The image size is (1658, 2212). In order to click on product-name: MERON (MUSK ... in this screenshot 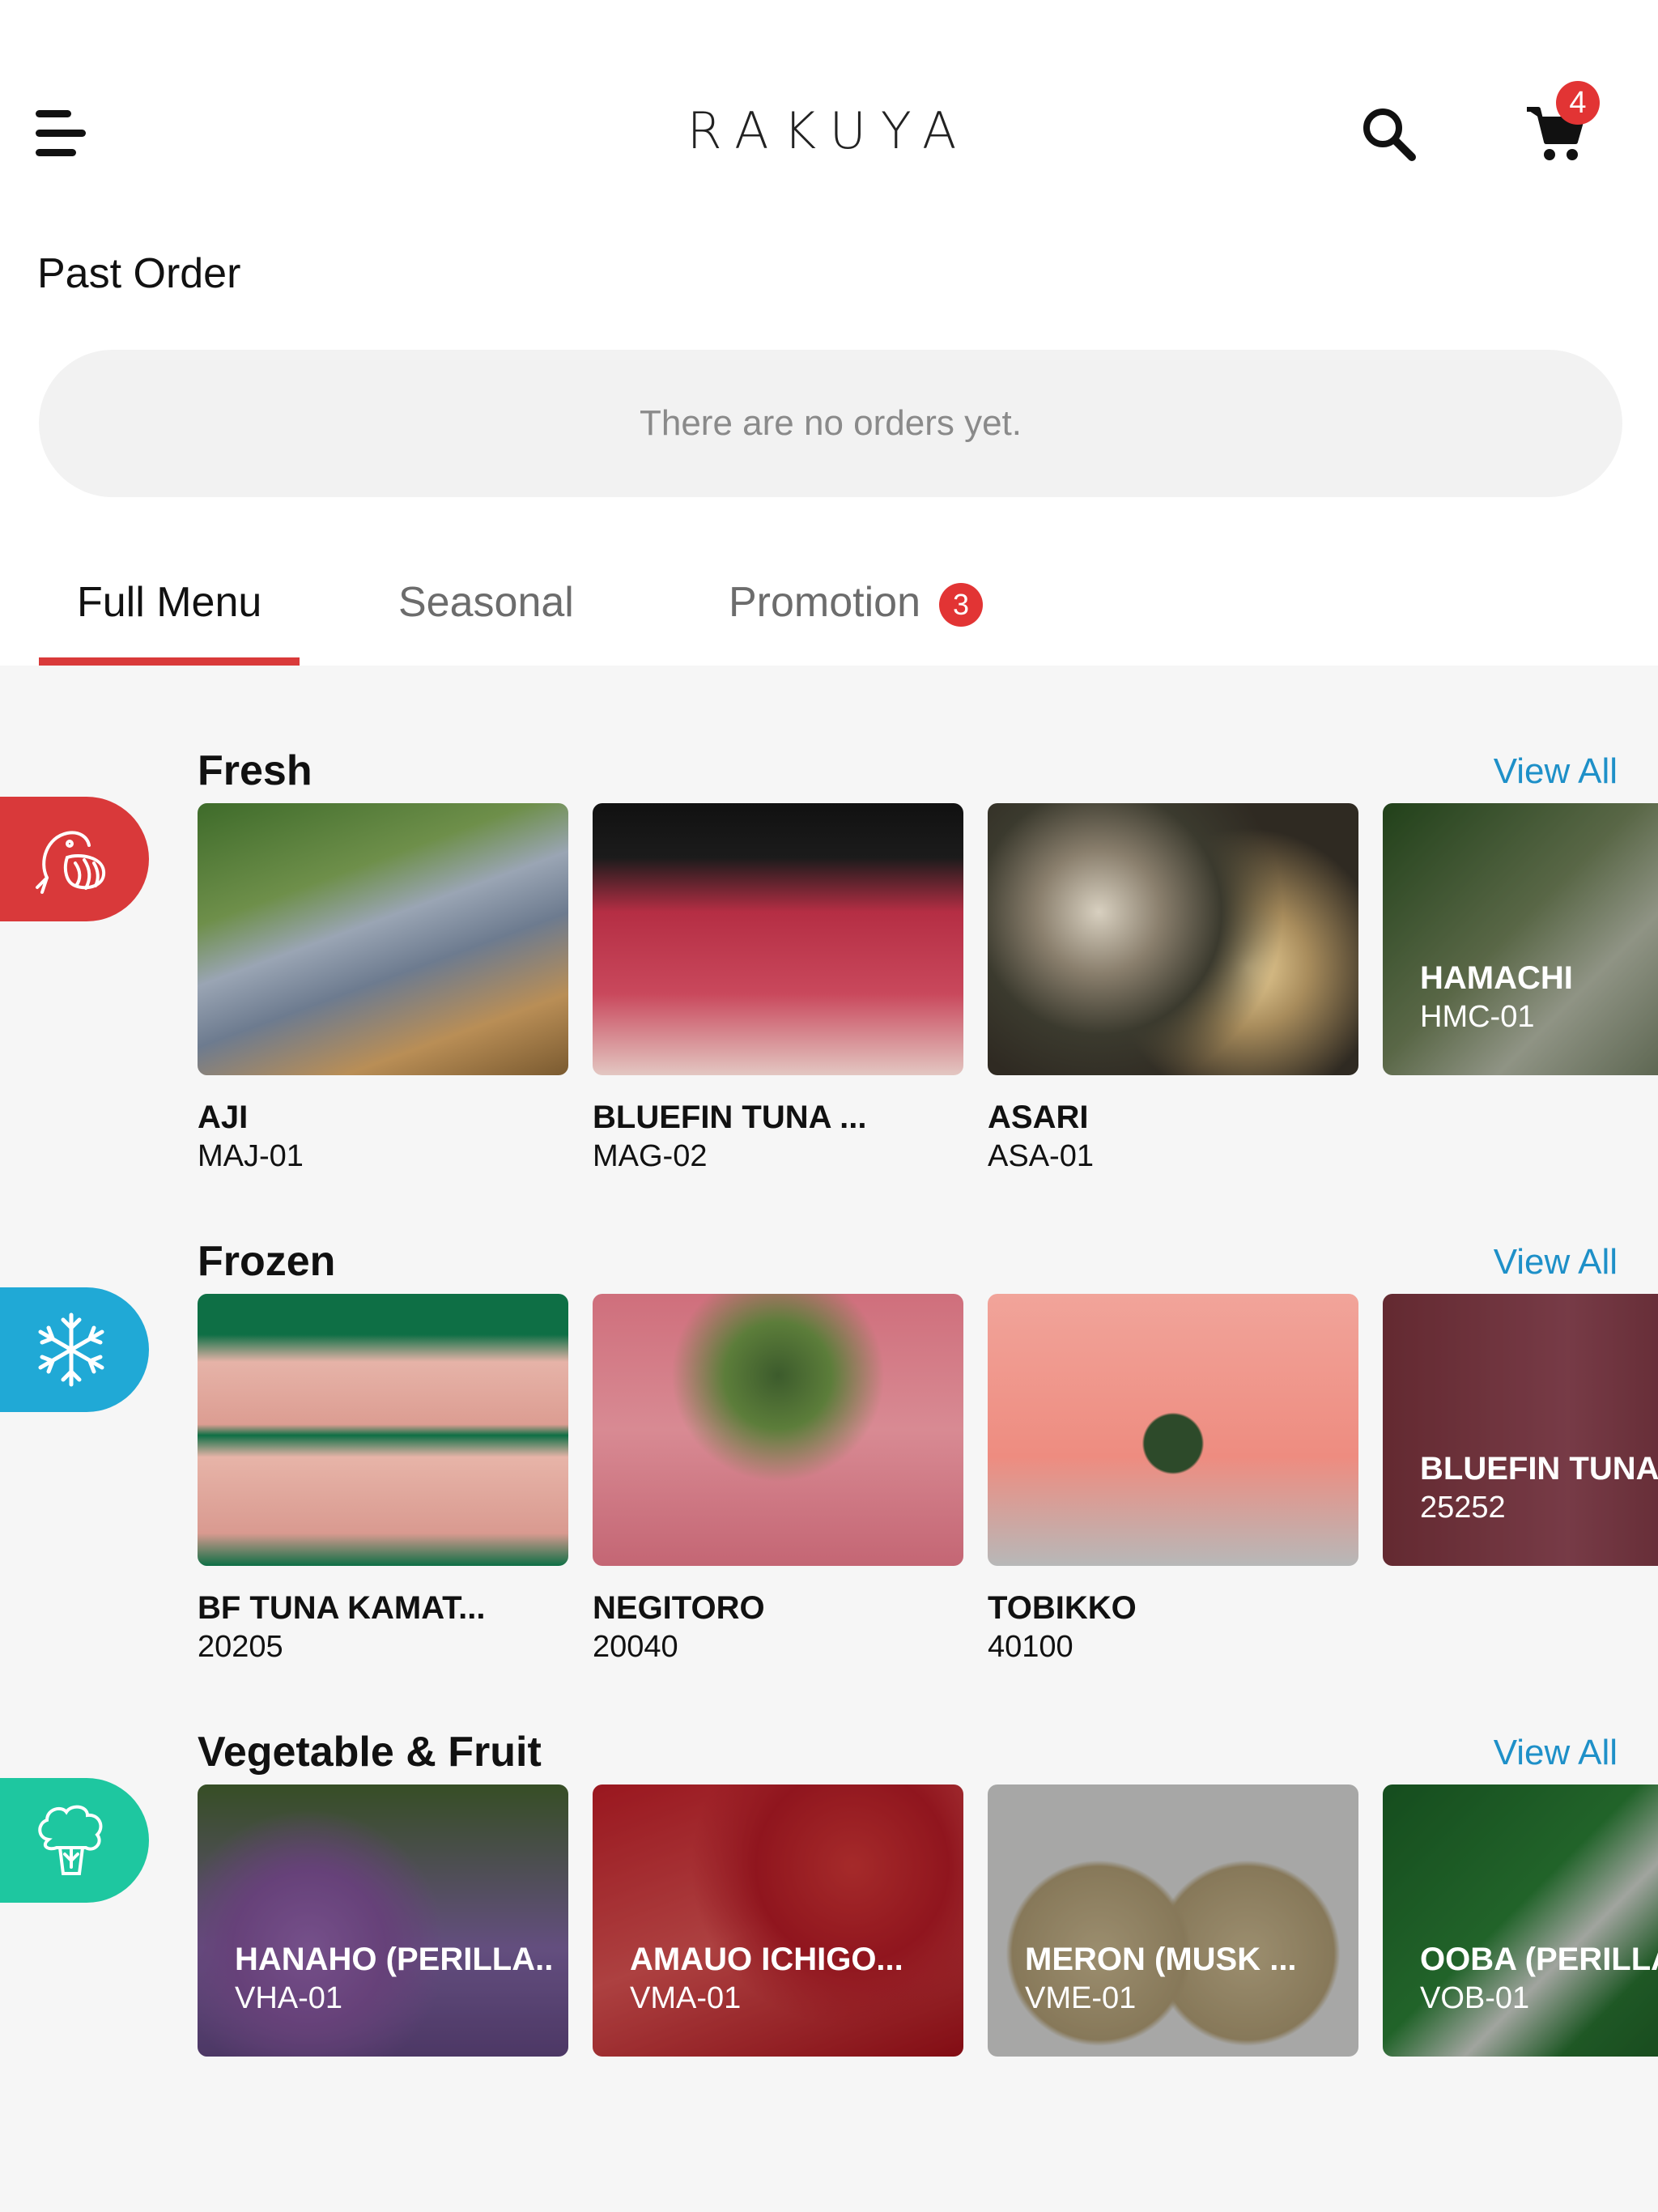, I will do `click(1161, 1960)`.